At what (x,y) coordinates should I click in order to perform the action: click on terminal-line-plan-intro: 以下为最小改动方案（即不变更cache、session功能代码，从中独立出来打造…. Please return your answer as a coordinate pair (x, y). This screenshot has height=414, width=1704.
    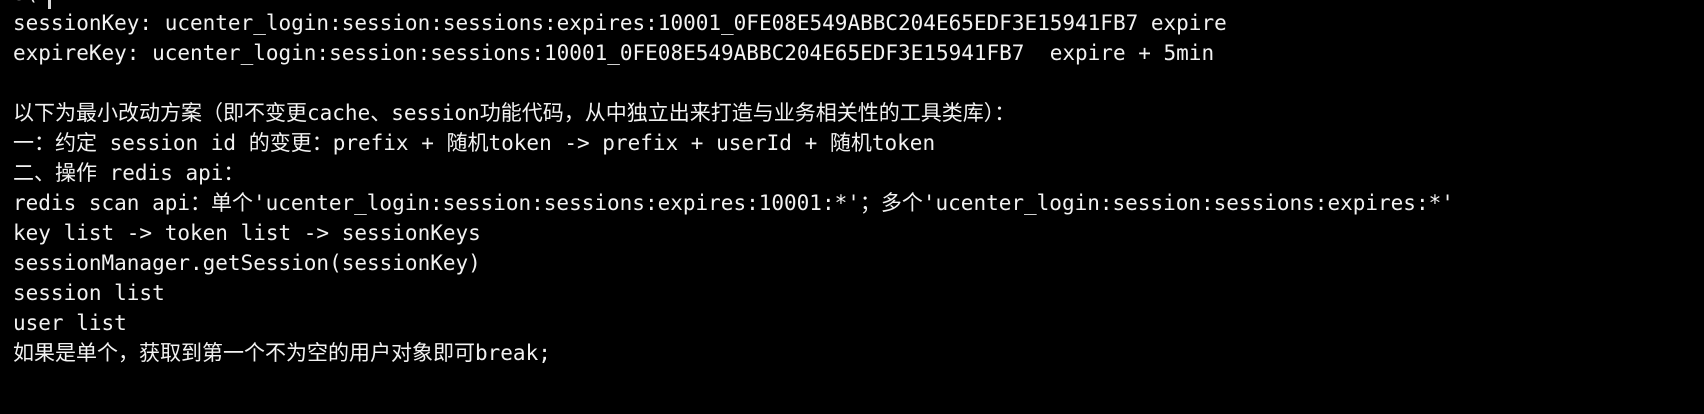
    Looking at the image, I should click on (514, 113).